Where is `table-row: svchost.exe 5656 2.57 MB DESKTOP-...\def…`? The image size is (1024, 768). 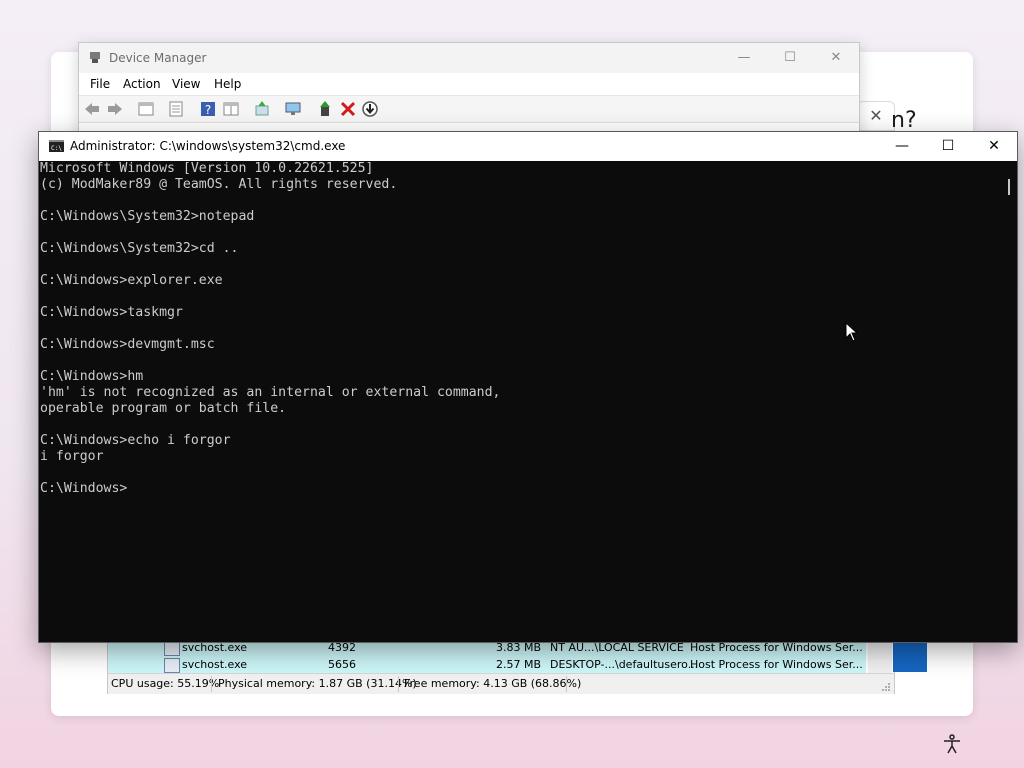 table-row: svchost.exe 5656 2.57 MB DESKTOP-...\def… is located at coordinates (487, 664).